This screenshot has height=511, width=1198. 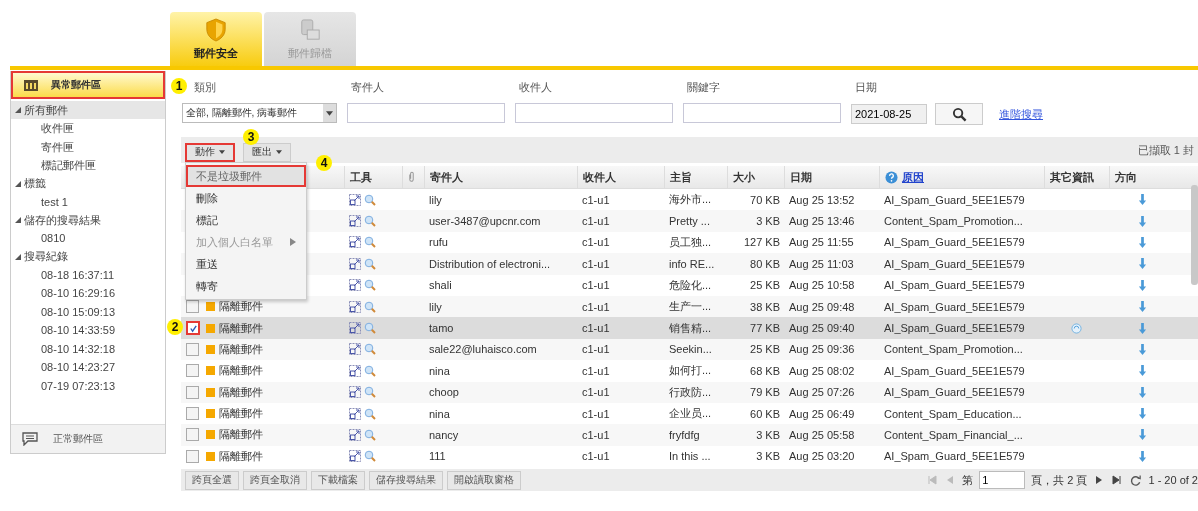 What do you see at coordinates (438, 243) in the screenshot?
I see `table-cell-text: rufu` at bounding box center [438, 243].